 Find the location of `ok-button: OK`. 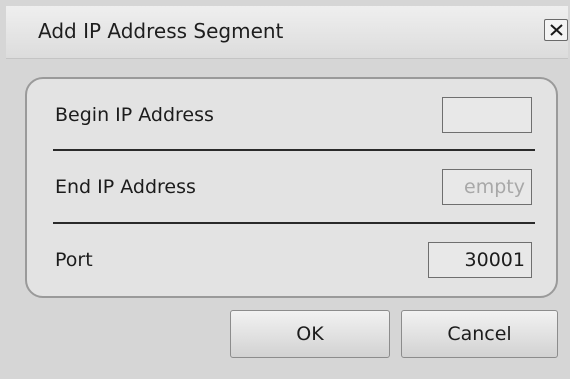

ok-button: OK is located at coordinates (310, 334).